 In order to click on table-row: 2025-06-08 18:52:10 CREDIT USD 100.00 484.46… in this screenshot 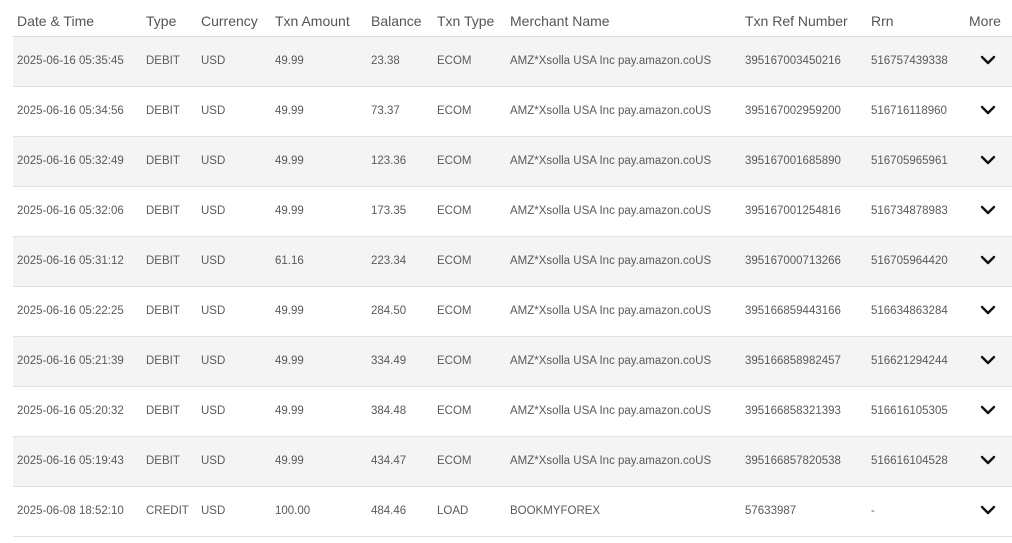, I will do `click(512, 512)`.